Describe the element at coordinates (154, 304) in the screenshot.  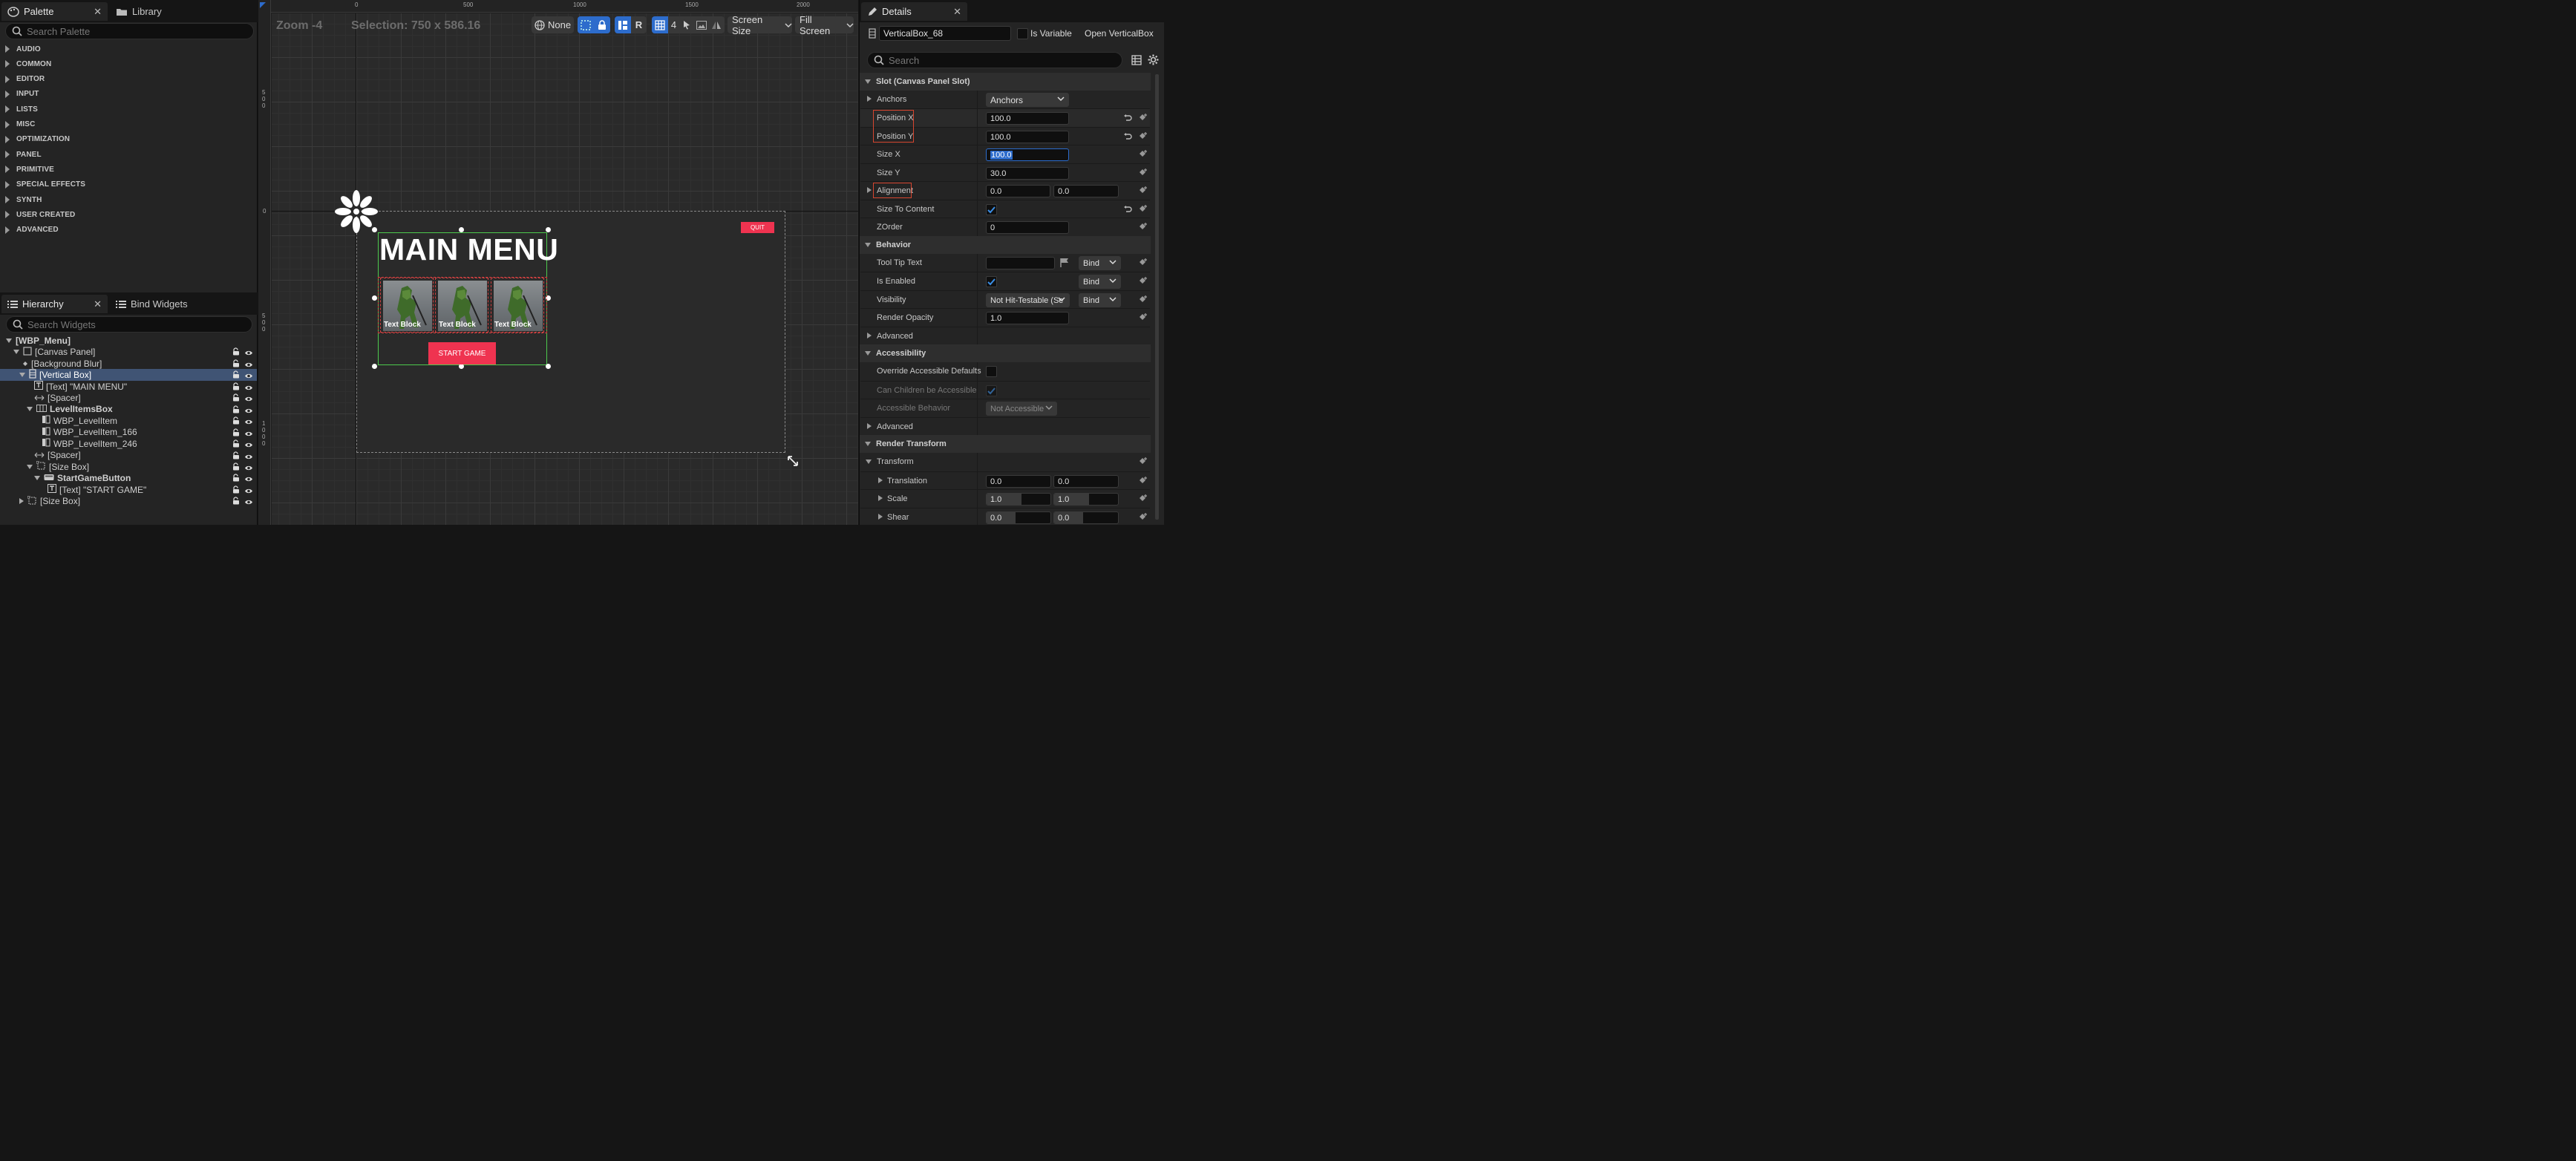
I see `tab-bind-widgets: Bind Widgets` at that location.